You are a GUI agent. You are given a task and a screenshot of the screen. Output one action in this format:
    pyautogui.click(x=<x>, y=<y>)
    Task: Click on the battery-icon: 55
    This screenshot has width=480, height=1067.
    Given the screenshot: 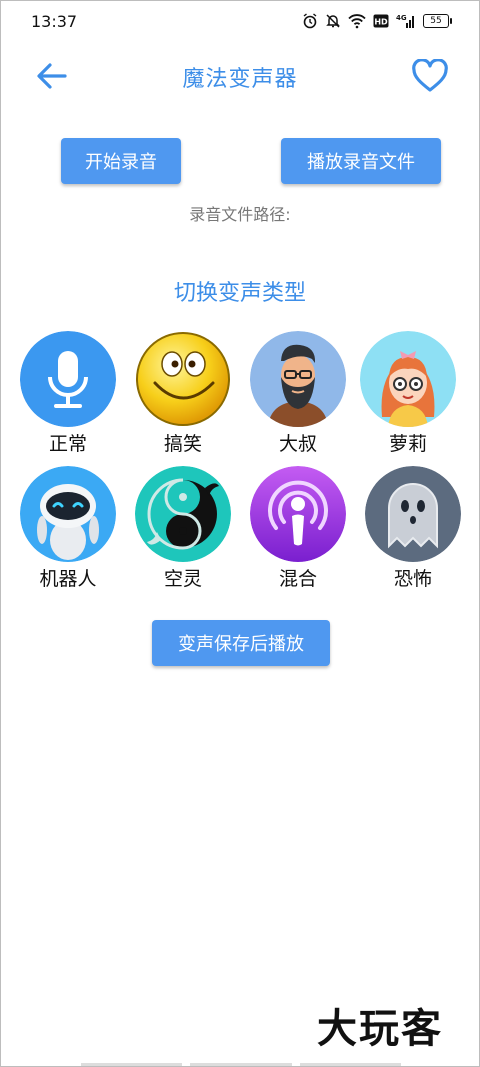 What is the action you would take?
    pyautogui.click(x=437, y=21)
    